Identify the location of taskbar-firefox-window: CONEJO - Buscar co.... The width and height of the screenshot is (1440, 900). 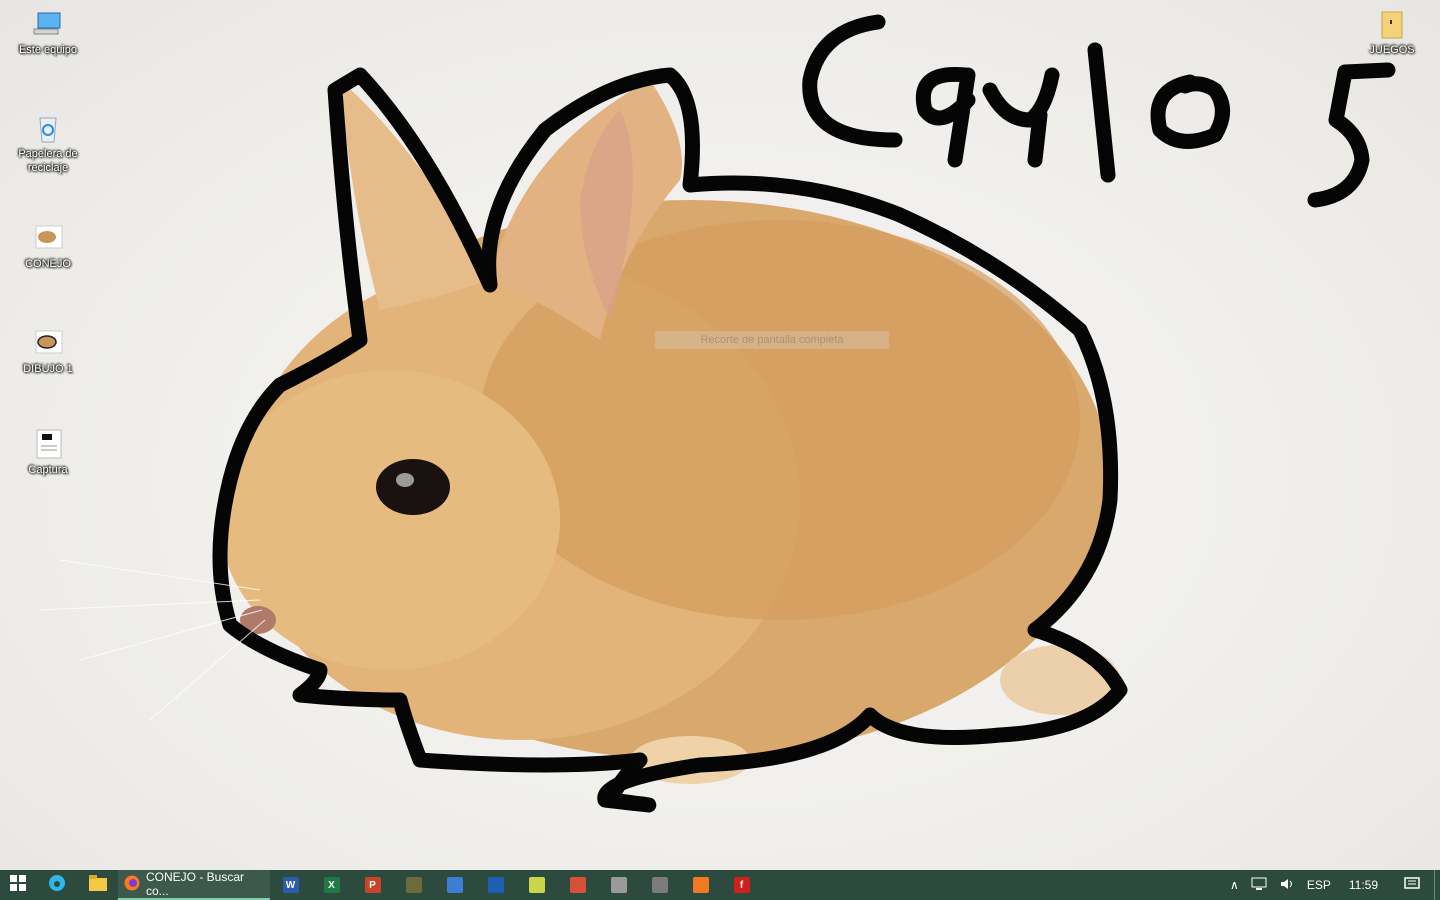
(194, 885).